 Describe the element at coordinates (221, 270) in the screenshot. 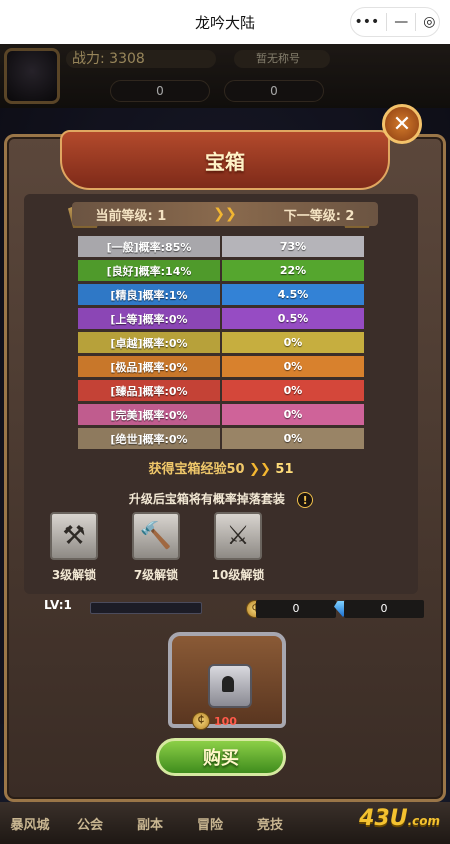

I see `rate-row: [良好]概率:14% 22%` at that location.